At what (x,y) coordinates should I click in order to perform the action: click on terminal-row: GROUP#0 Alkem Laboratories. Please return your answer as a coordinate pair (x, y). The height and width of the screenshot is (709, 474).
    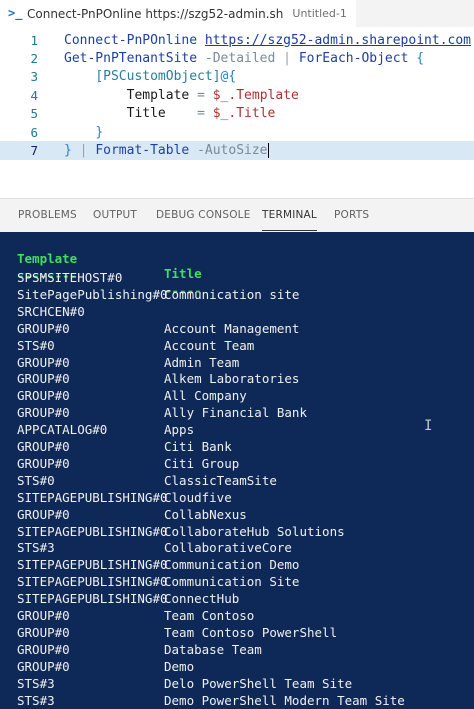
    Looking at the image, I should click on (237, 379).